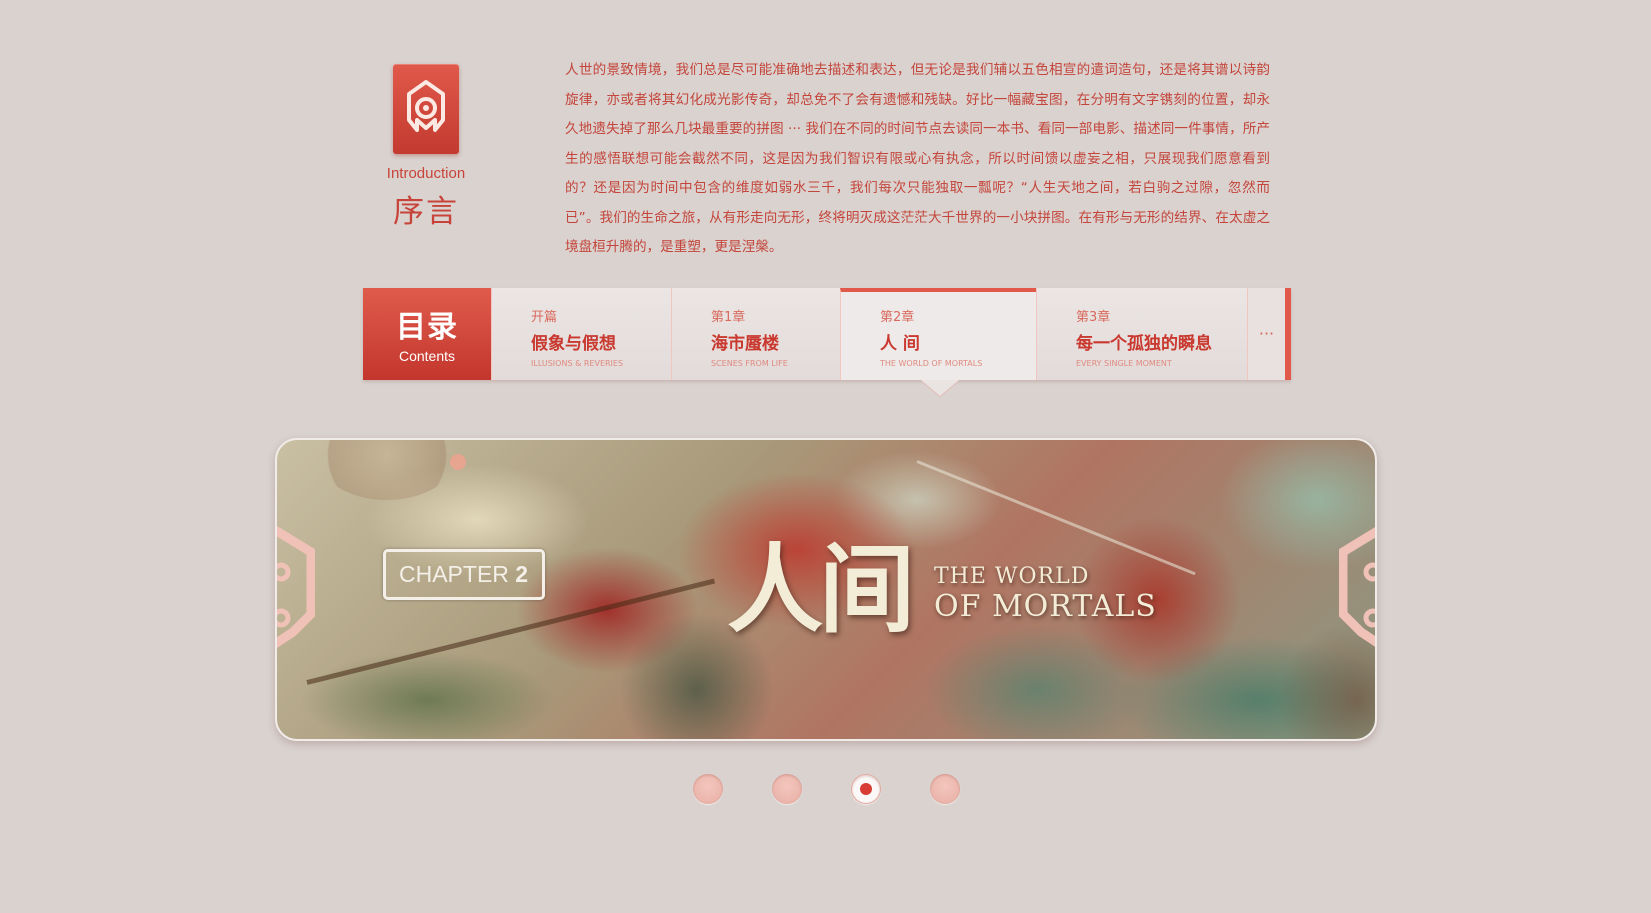 The image size is (1651, 913). Describe the element at coordinates (387, 470) in the screenshot. I see `banner-art-disc` at that location.